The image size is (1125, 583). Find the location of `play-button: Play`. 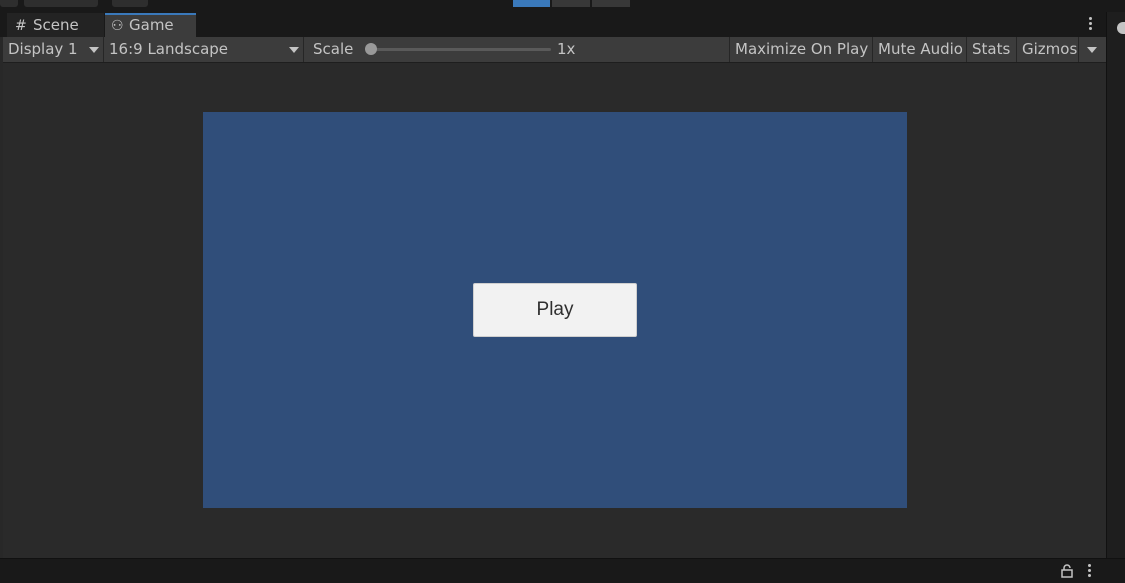

play-button: Play is located at coordinates (555, 310).